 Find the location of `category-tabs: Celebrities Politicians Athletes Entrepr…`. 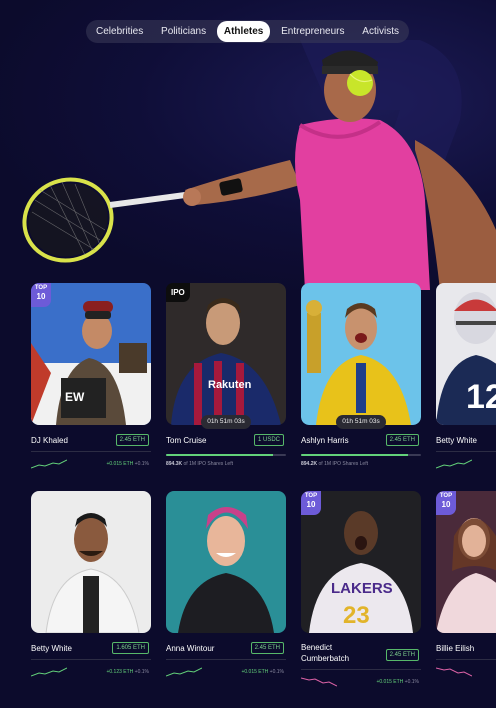

category-tabs: Celebrities Politicians Athletes Entrepr… is located at coordinates (247, 31).